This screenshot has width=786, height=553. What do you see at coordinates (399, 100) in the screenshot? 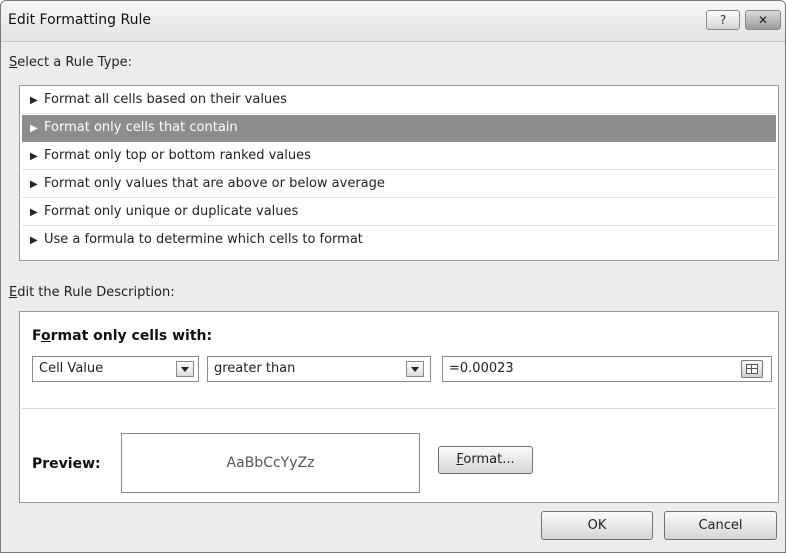
I see `rule-type-item: ▶ Format all cells based on their values` at bounding box center [399, 100].